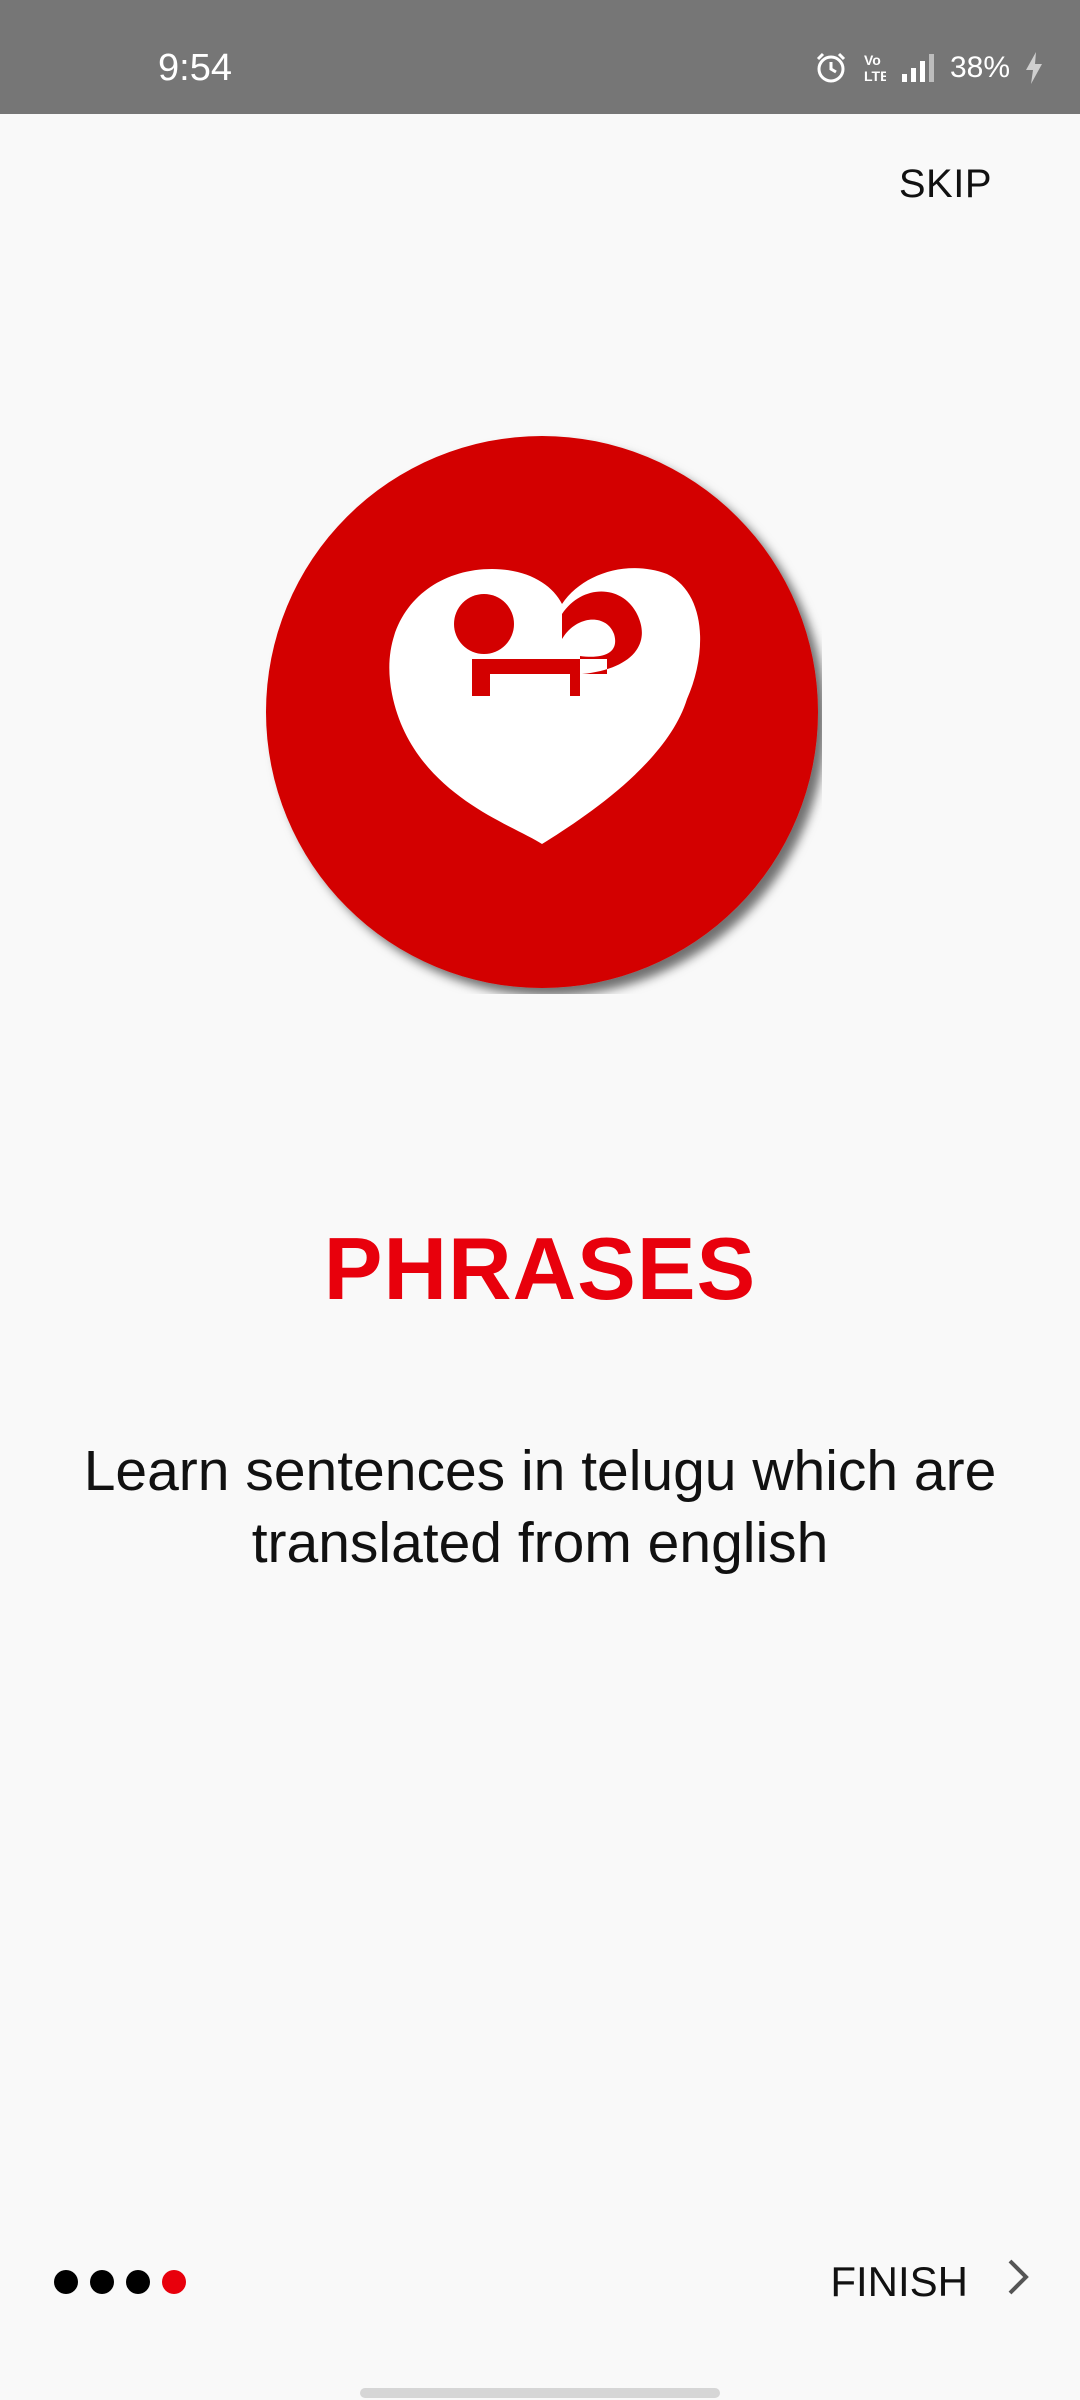 The height and width of the screenshot is (2400, 1080). Describe the element at coordinates (540, 2393) in the screenshot. I see `home-indicator` at that location.